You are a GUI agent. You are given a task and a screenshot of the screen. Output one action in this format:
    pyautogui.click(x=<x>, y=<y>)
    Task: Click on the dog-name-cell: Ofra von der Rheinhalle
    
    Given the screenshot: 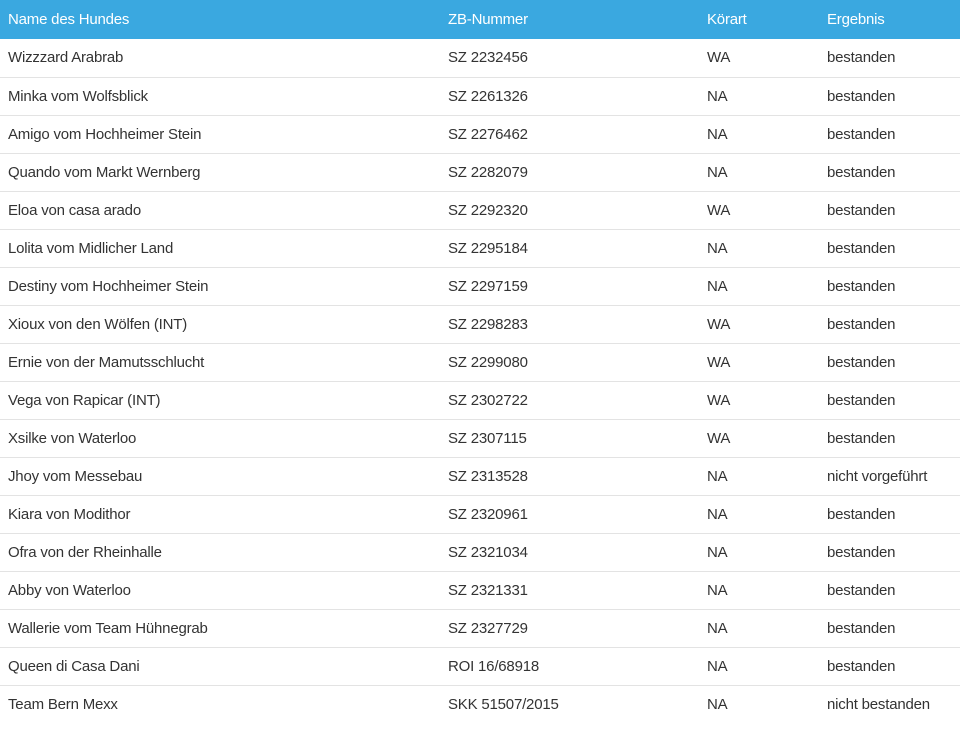 What is the action you would take?
    pyautogui.click(x=85, y=552)
    